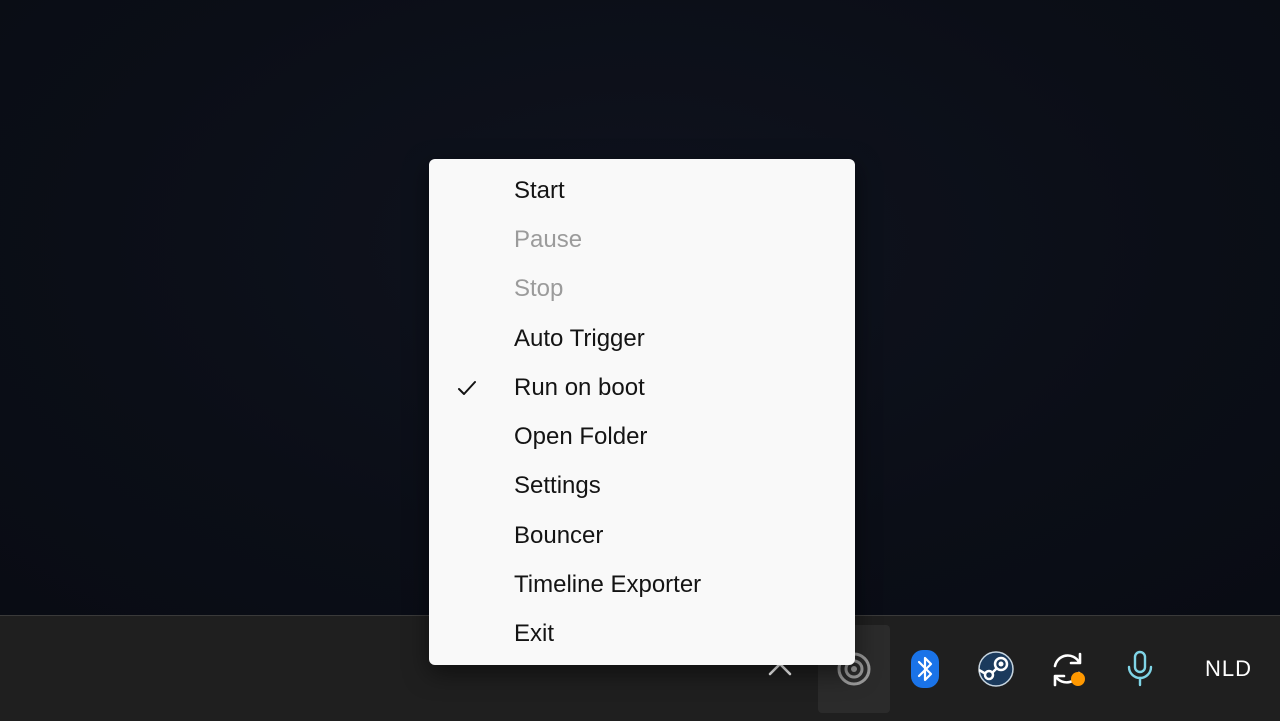  I want to click on menu-item-auto-trigger: Auto Trigger, so click(642, 338).